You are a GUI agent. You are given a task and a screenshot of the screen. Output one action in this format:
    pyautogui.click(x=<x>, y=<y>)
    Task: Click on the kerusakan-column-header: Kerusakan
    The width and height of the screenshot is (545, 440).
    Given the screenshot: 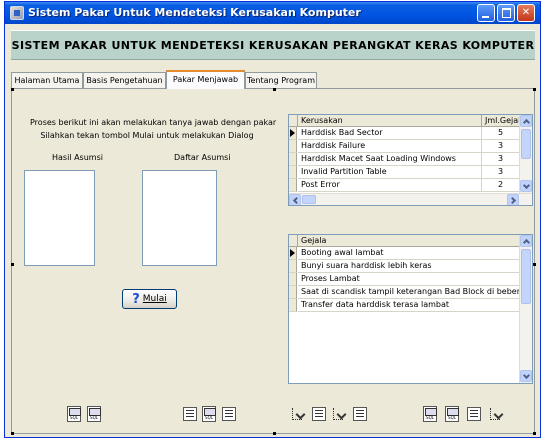 What is the action you would take?
    pyautogui.click(x=390, y=121)
    